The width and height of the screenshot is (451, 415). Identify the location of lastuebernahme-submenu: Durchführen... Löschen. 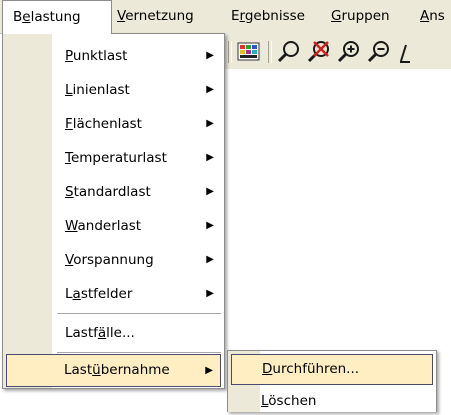
(332, 381).